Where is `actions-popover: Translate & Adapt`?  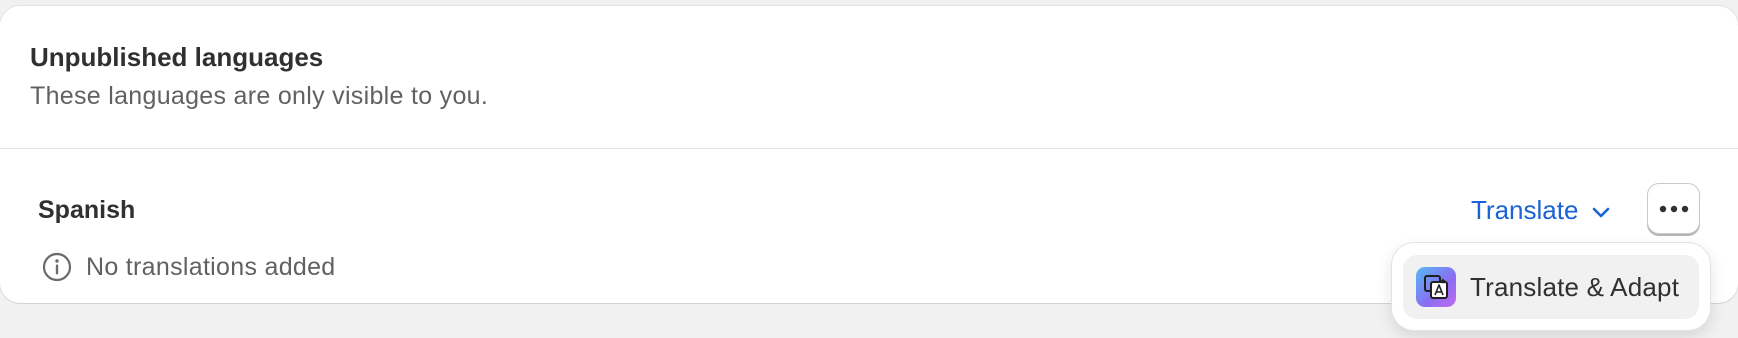
actions-popover: Translate & Adapt is located at coordinates (1551, 286).